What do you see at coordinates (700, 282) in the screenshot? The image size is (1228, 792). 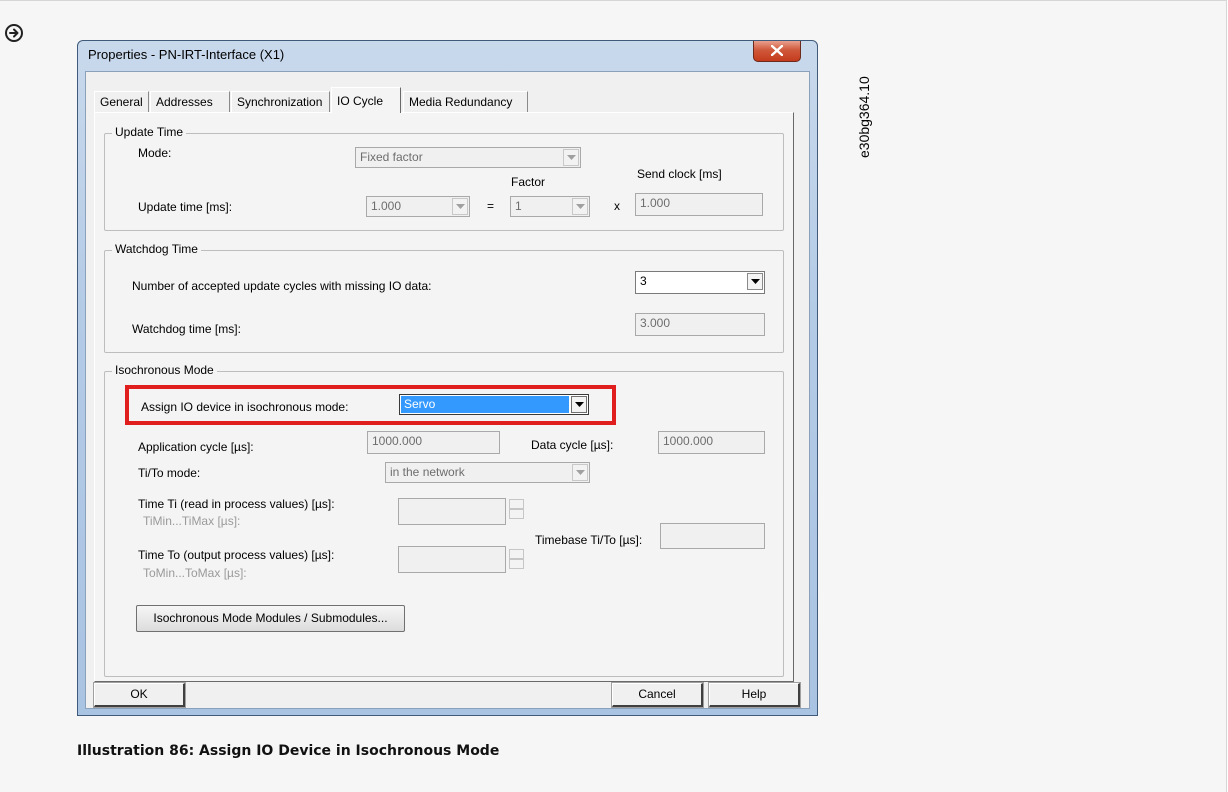 I see `missing-cycles-select: 3` at bounding box center [700, 282].